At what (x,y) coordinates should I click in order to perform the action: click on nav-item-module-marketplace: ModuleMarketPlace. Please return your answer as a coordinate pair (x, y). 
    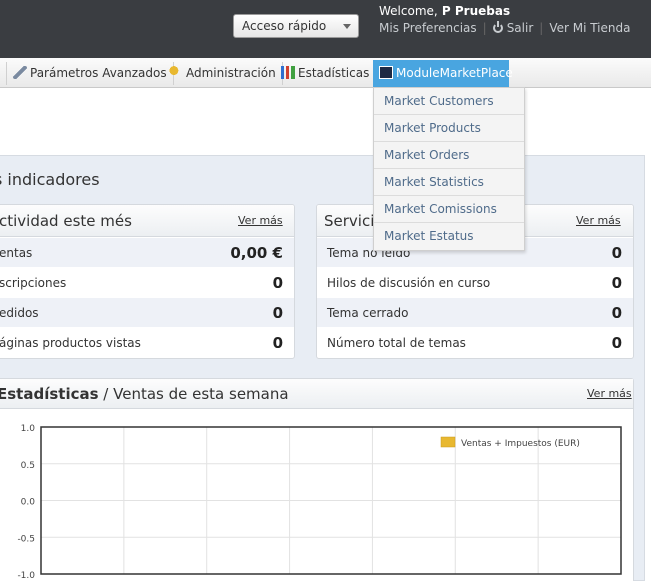
    Looking at the image, I should click on (443, 73).